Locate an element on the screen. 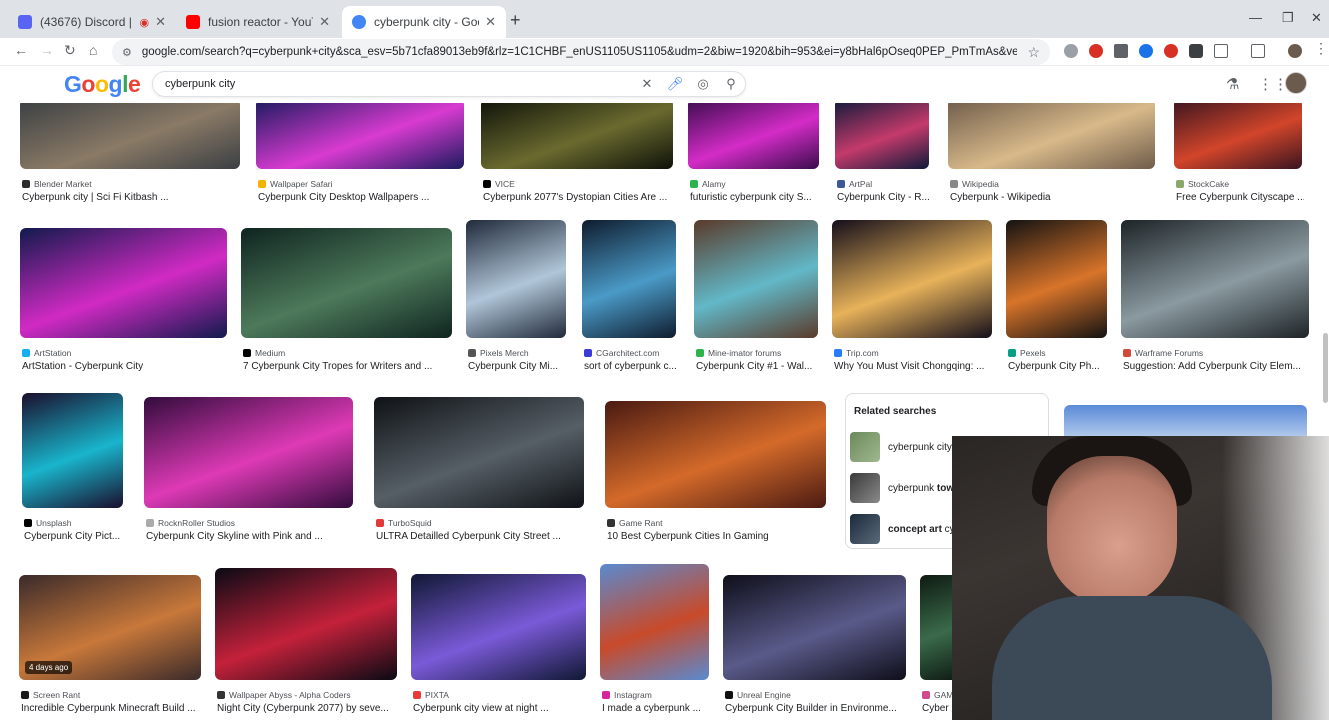  lens-icon: ◎ is located at coordinates (703, 84).